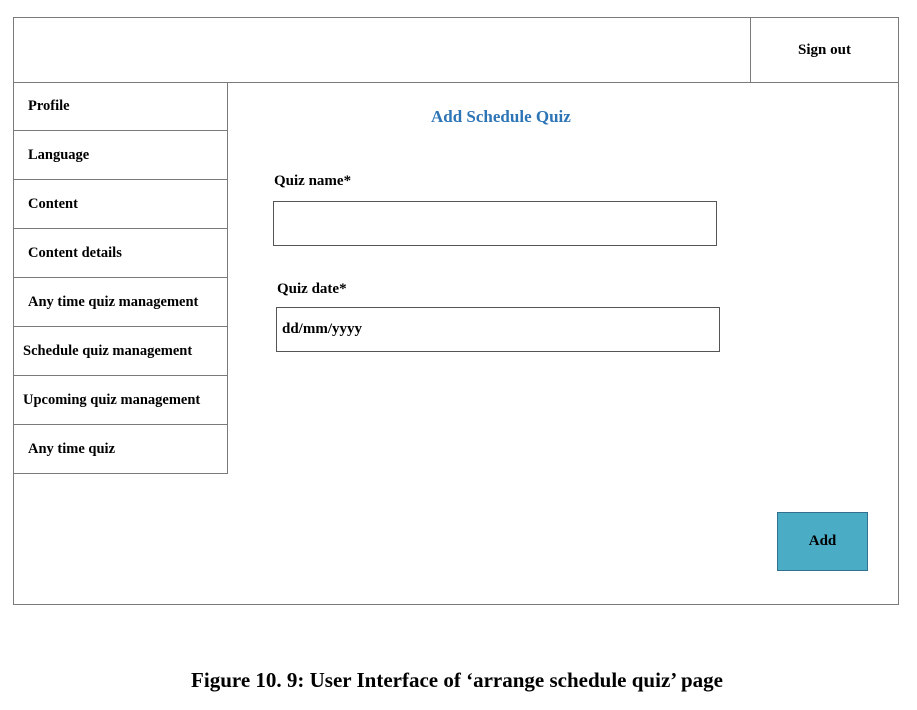 This screenshot has width=917, height=710. Describe the element at coordinates (120, 302) in the screenshot. I see `sidebar-item-any-time-quiz-management: Any time quiz management` at that location.